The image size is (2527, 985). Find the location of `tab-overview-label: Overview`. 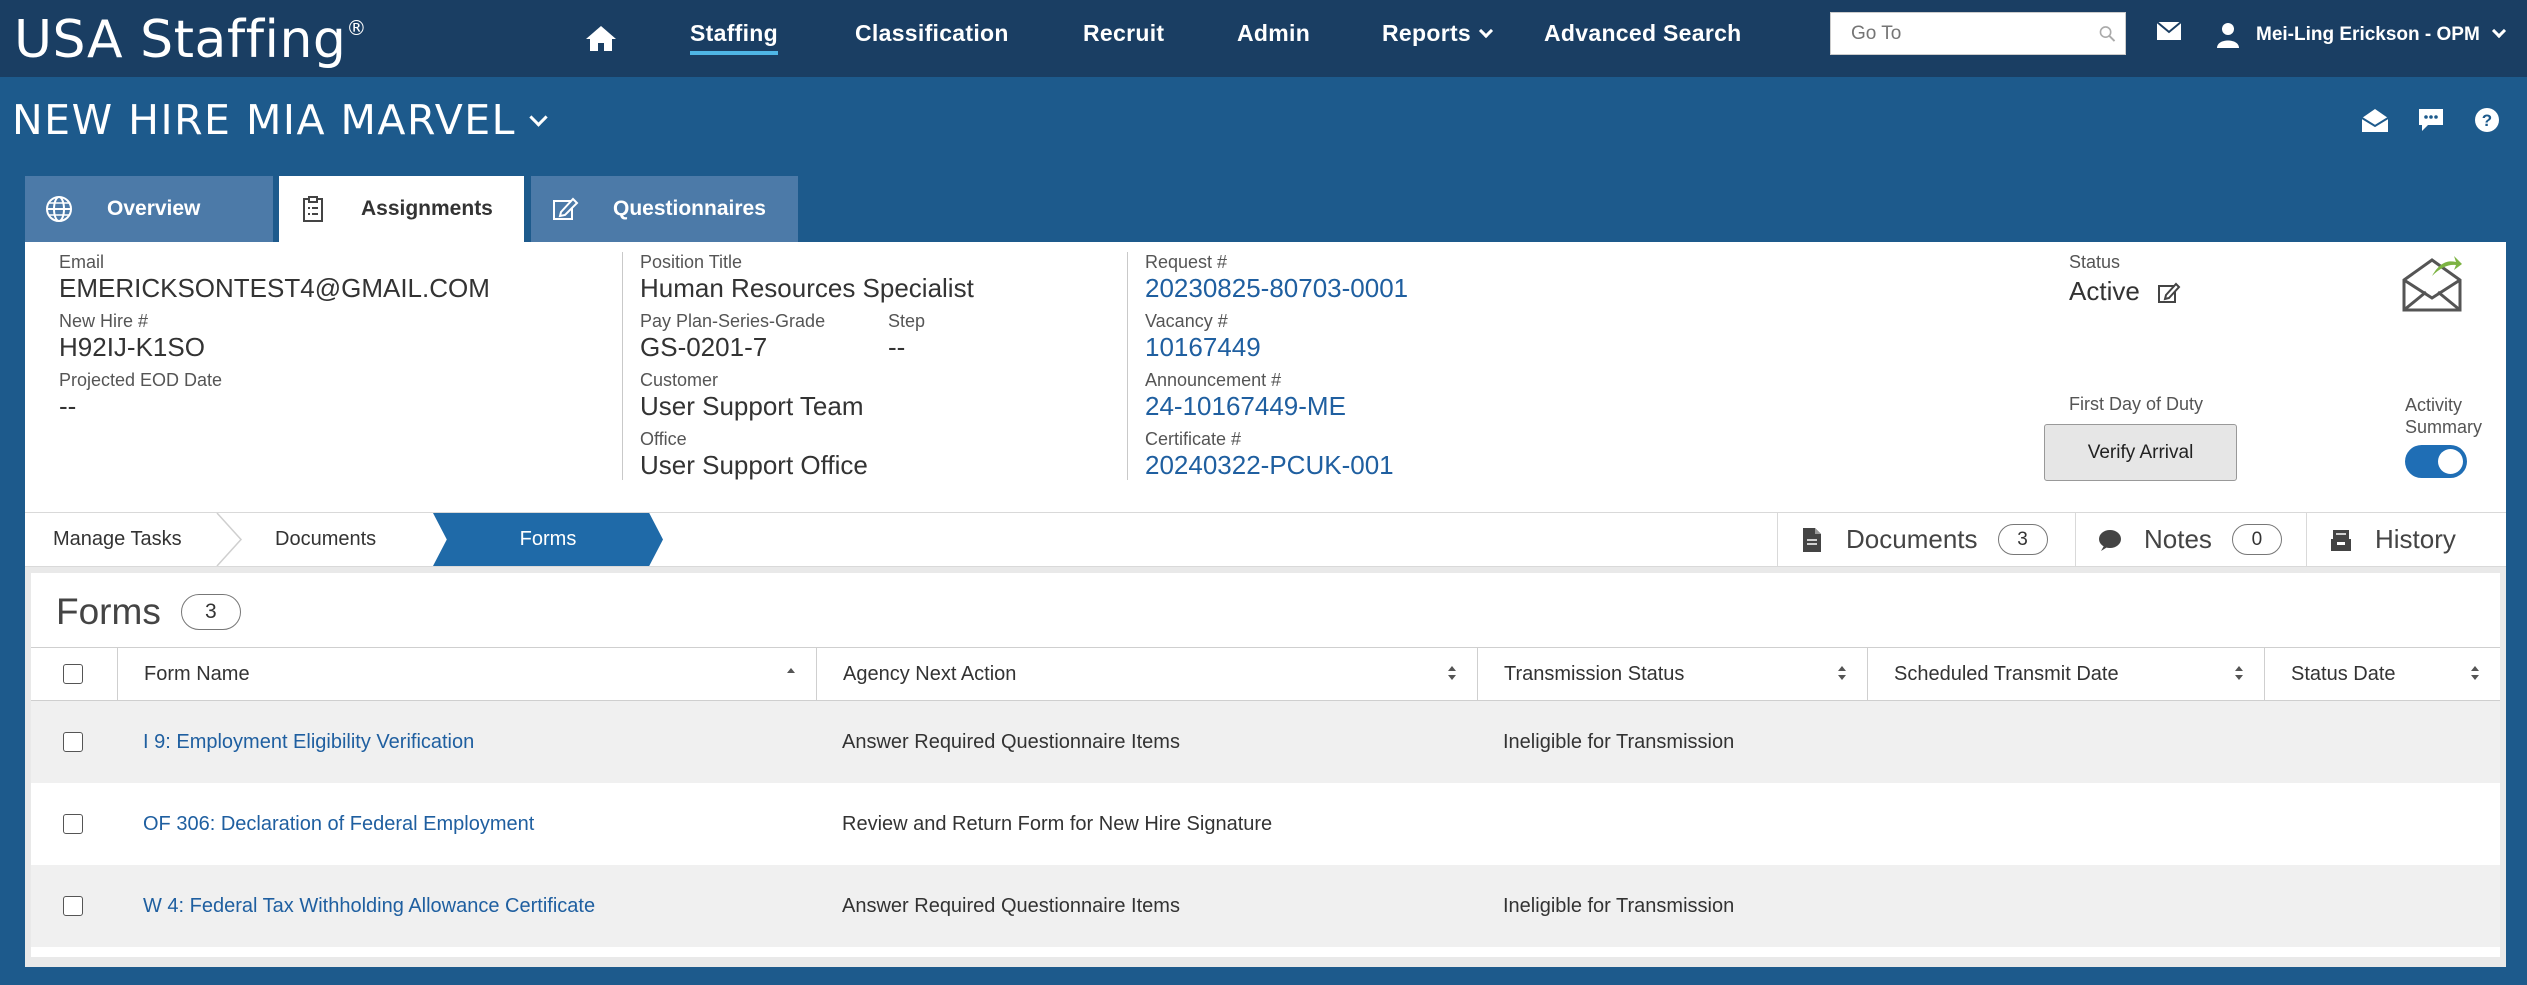

tab-overview-label: Overview is located at coordinates (154, 208).